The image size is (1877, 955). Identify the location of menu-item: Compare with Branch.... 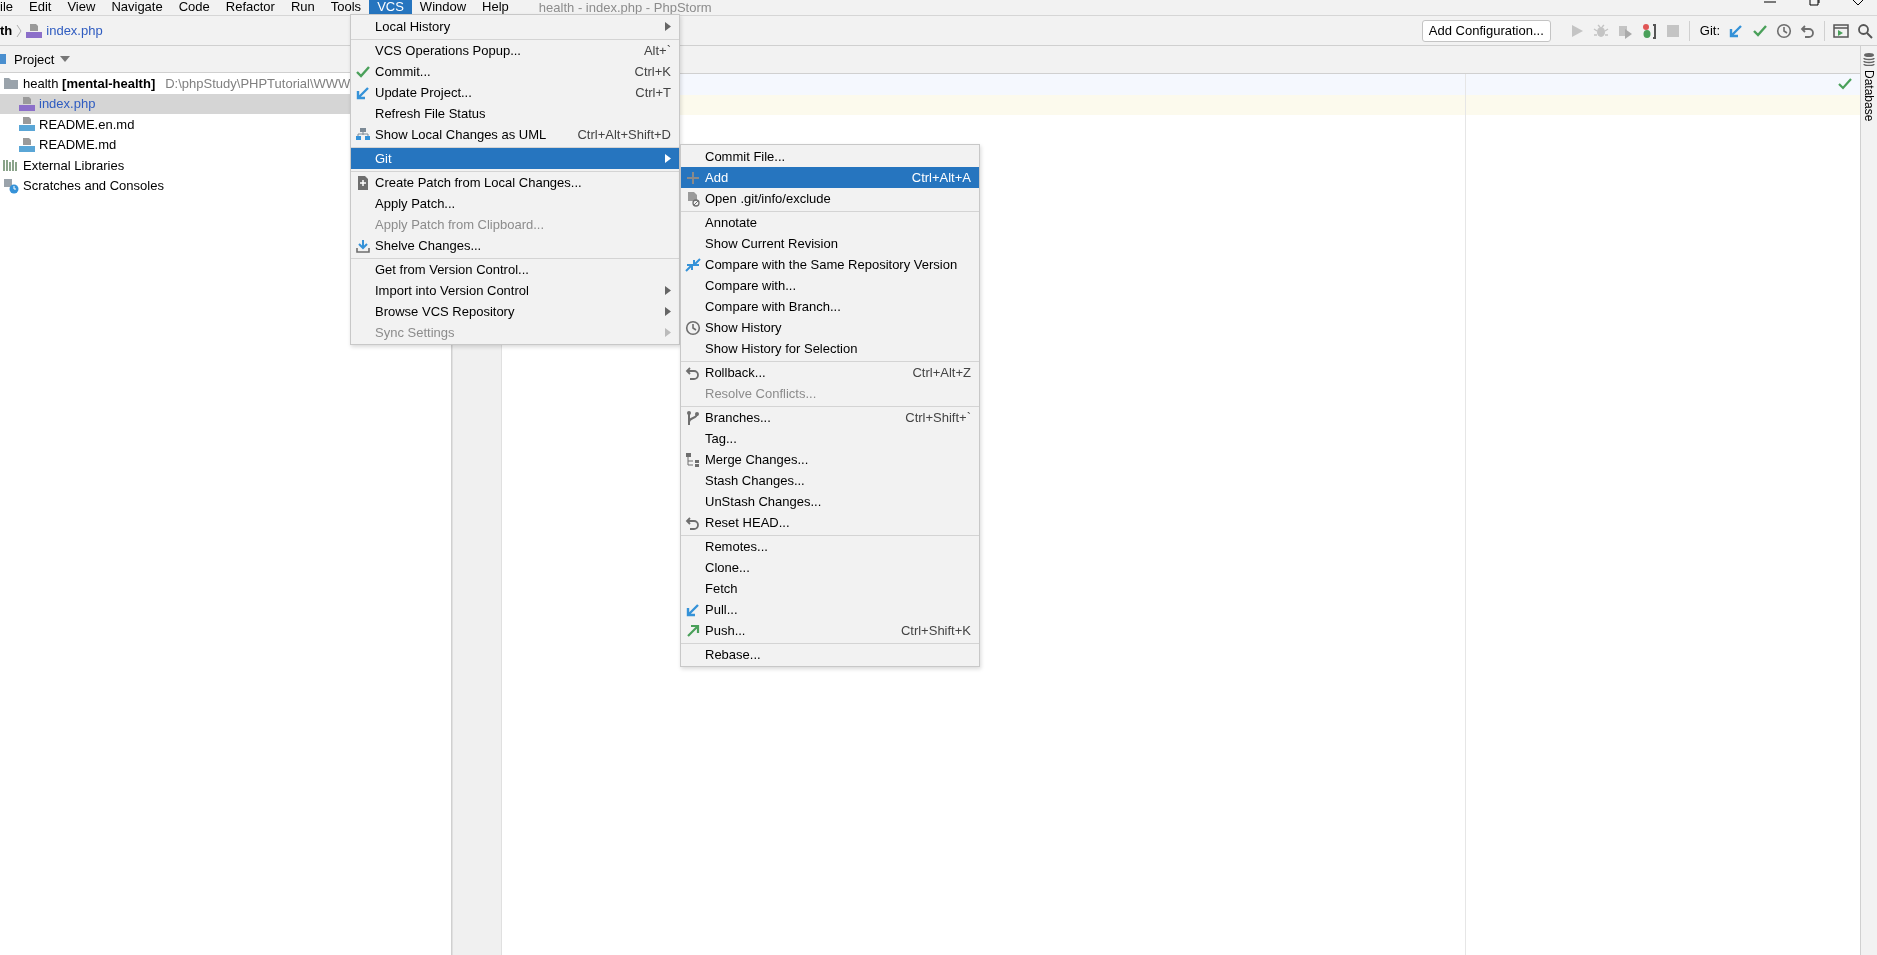
(830, 306).